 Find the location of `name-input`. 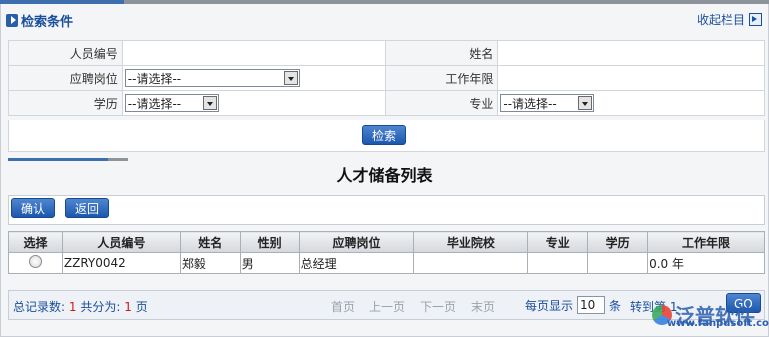

name-input is located at coordinates (631, 53).